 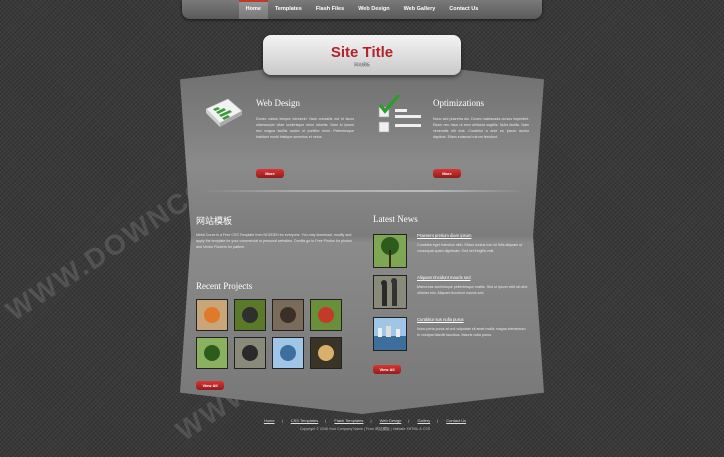 What do you see at coordinates (420, 9) in the screenshot?
I see `nav-web-gallery: Web Gallery` at bounding box center [420, 9].